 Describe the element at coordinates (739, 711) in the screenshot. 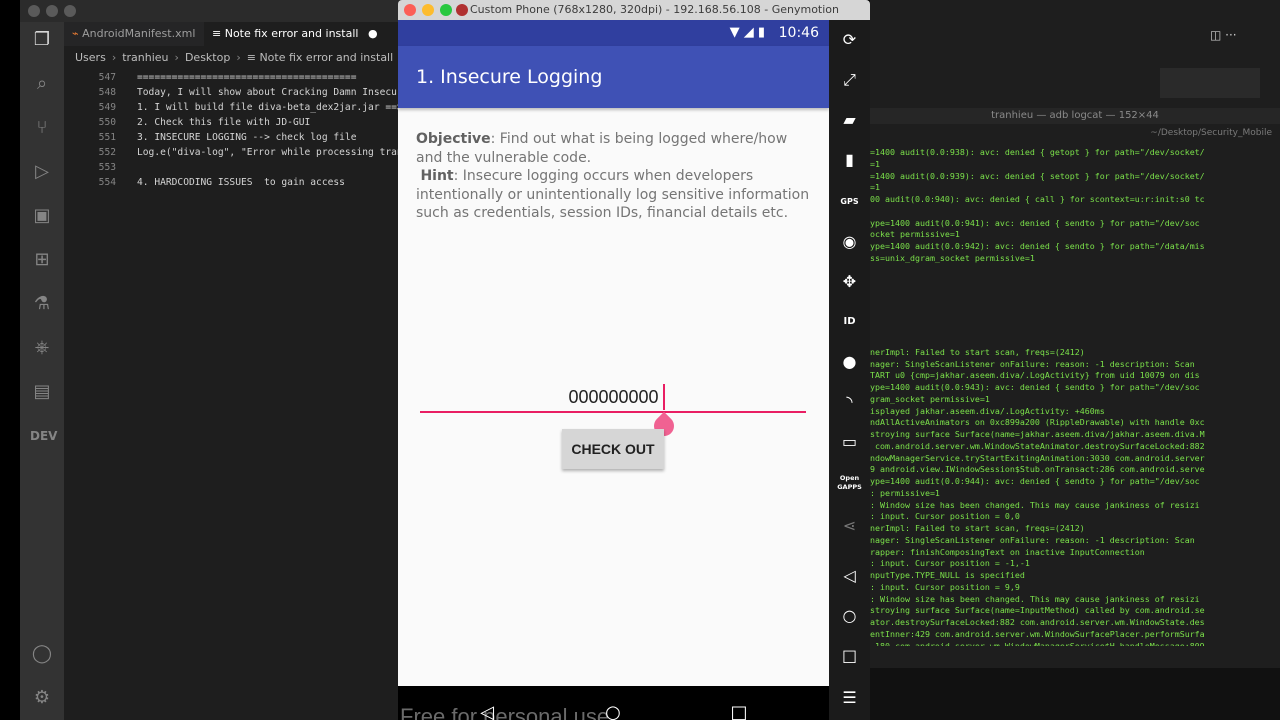

I see `recents-nav-icon: □` at that location.